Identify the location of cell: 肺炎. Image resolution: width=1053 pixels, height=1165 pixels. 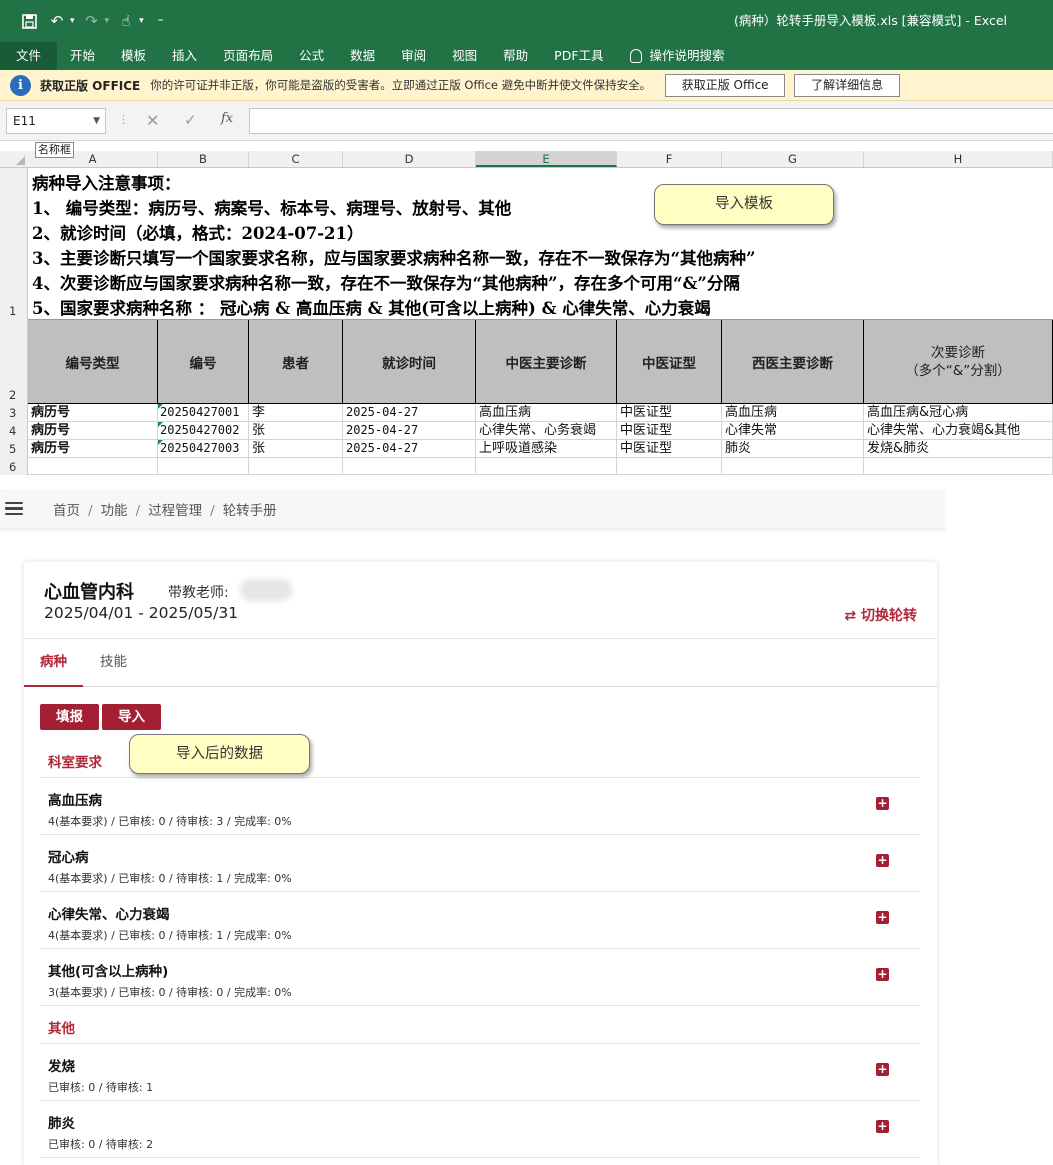
(793, 449).